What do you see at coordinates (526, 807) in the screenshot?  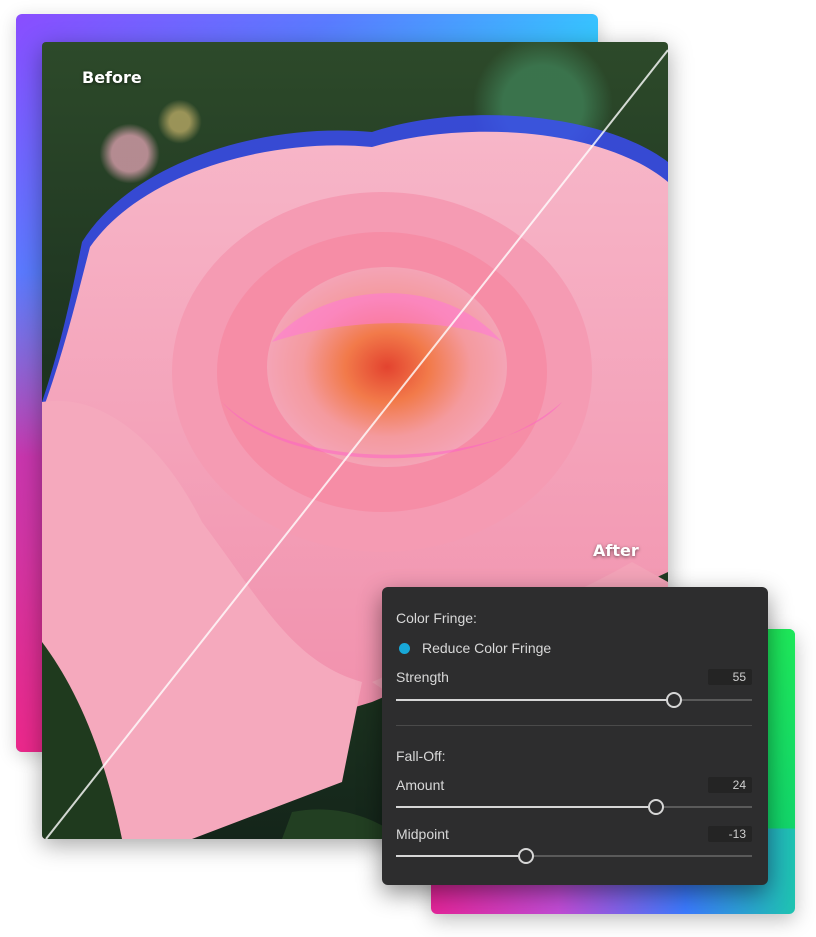 I see `amount-slider-fill` at bounding box center [526, 807].